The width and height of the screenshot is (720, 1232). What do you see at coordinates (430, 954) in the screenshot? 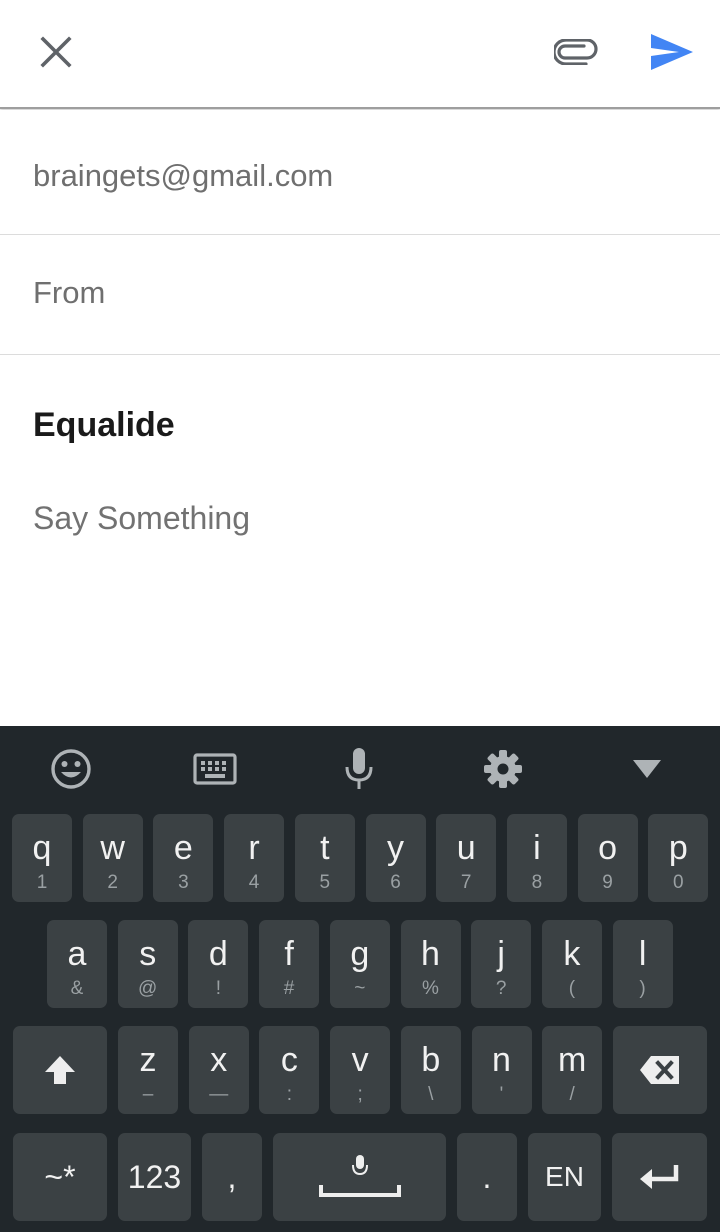
I see `key-main-label: h` at bounding box center [430, 954].